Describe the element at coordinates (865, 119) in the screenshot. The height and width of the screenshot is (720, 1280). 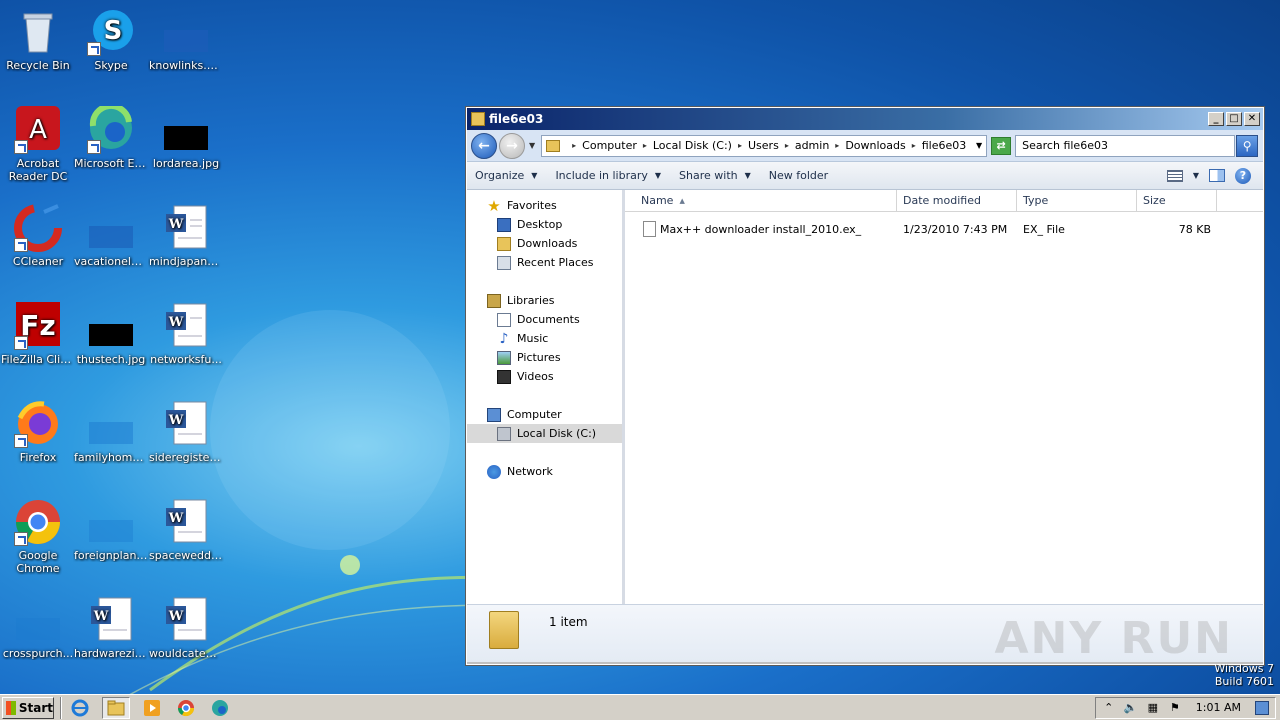
I see `title-bar: file6e03 _ □ ✕` at that location.